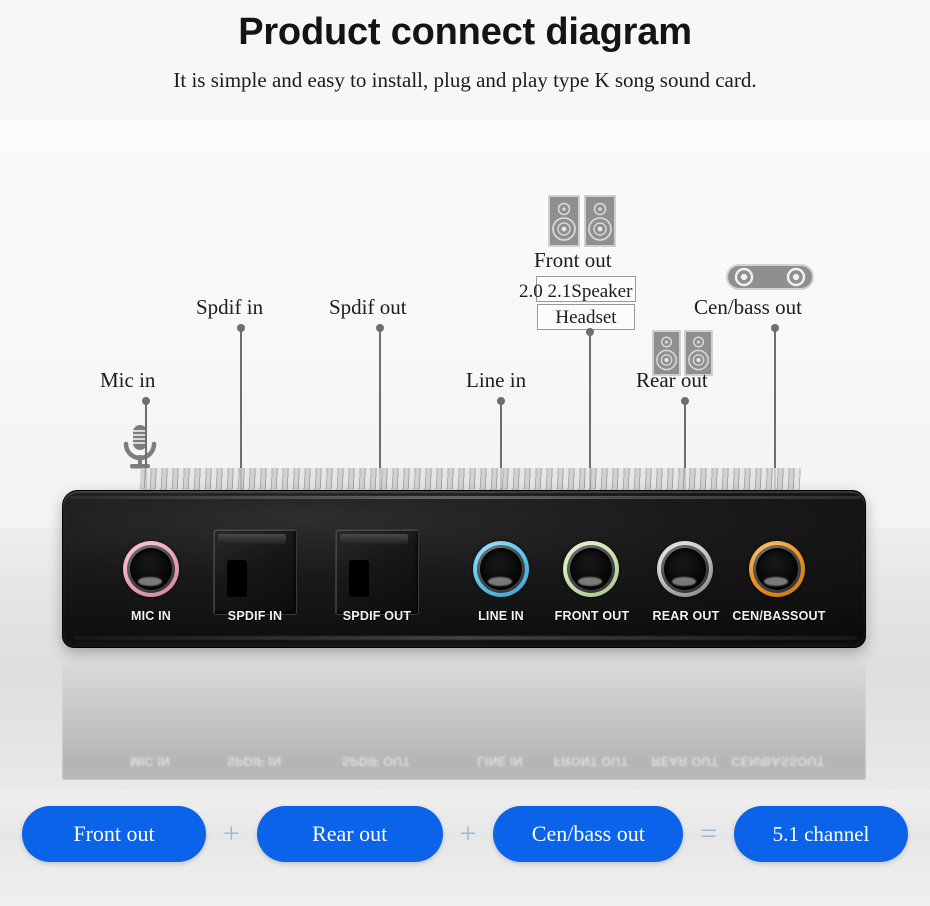 The image size is (930, 906). What do you see at coordinates (496, 380) in the screenshot?
I see `callout-label-line-in: Line in` at bounding box center [496, 380].